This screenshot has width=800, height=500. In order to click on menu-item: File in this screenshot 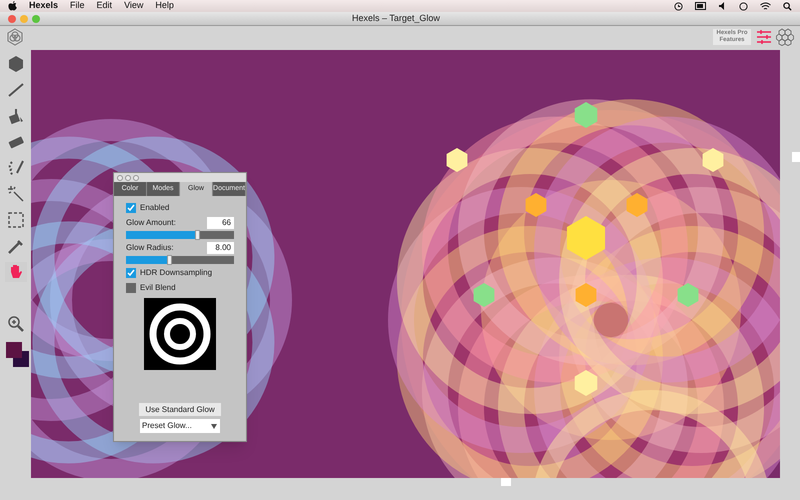, I will do `click(77, 6)`.